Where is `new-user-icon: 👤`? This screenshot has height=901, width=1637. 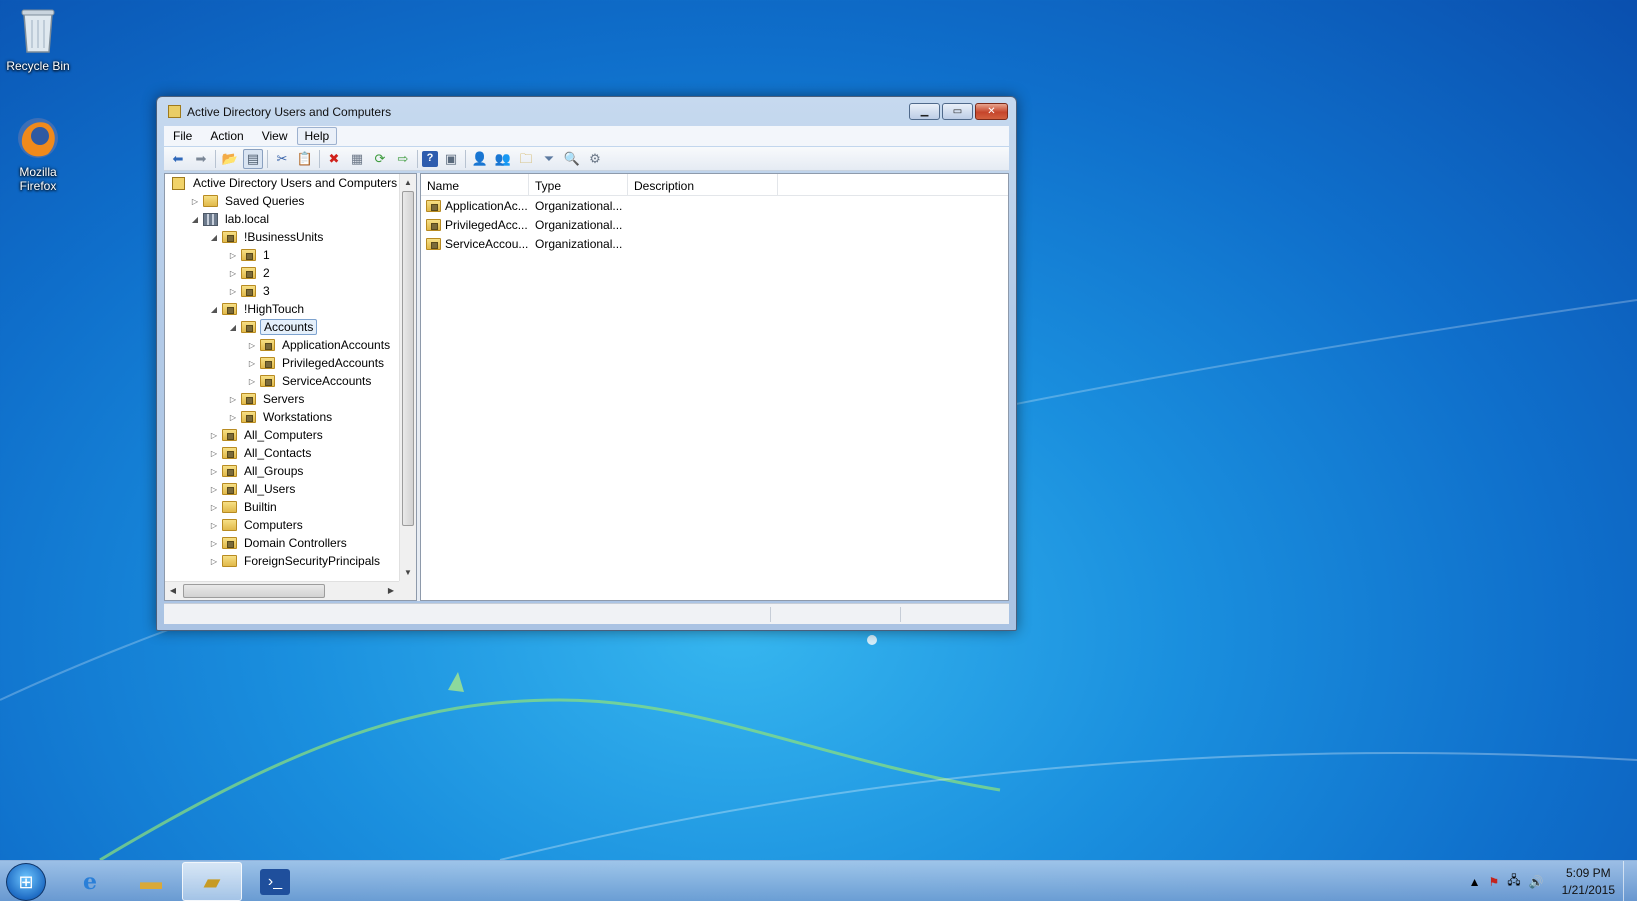
new-user-icon: 👤 is located at coordinates (480, 159).